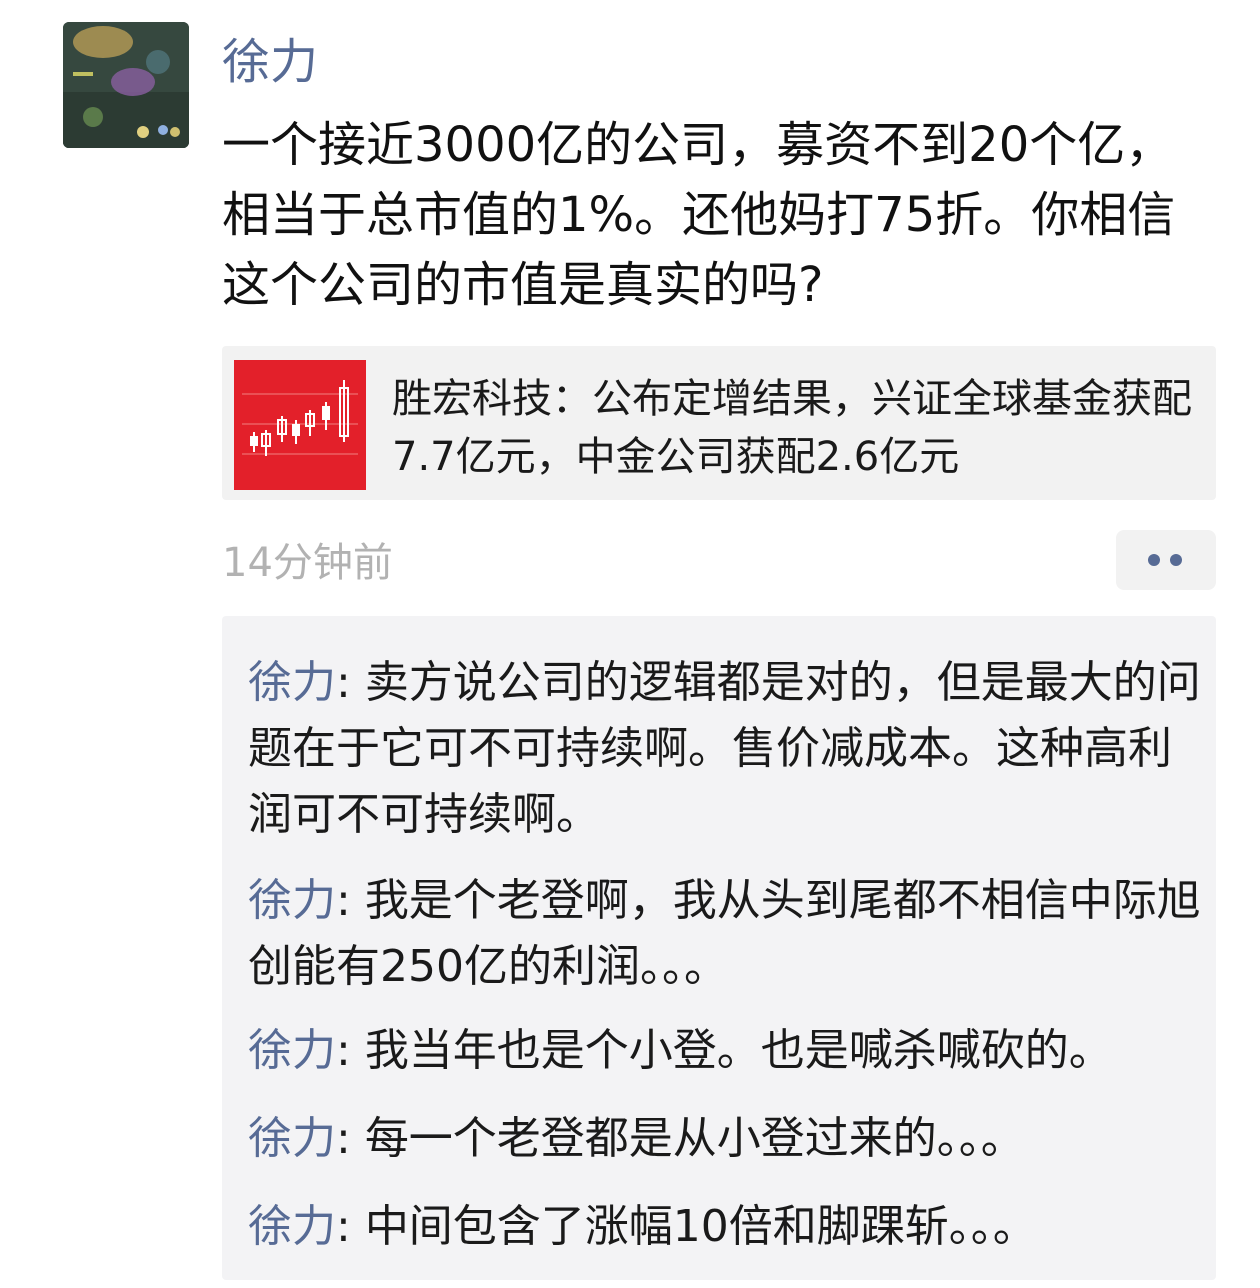 This screenshot has width=1260, height=1288. I want to click on link-thumbnail, so click(300, 425).